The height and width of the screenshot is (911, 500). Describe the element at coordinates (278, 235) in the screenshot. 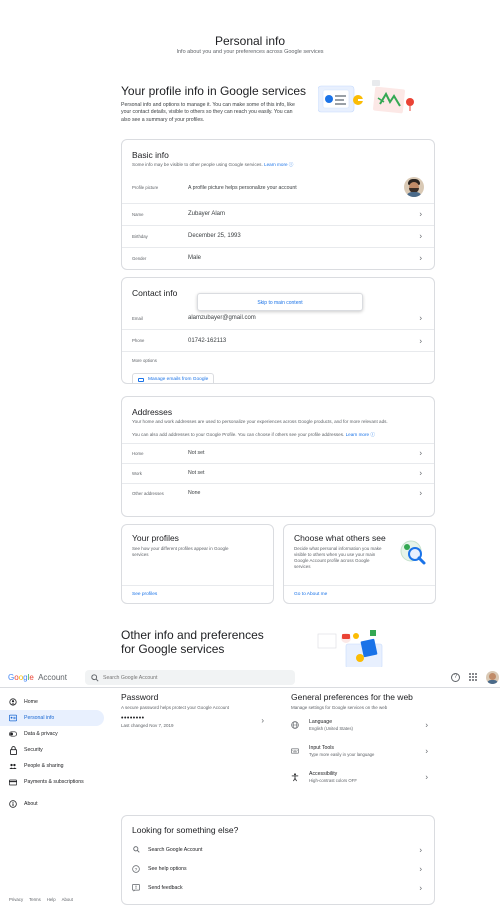

I see `birthday-row: Birthday December 25, 1993 ›` at that location.